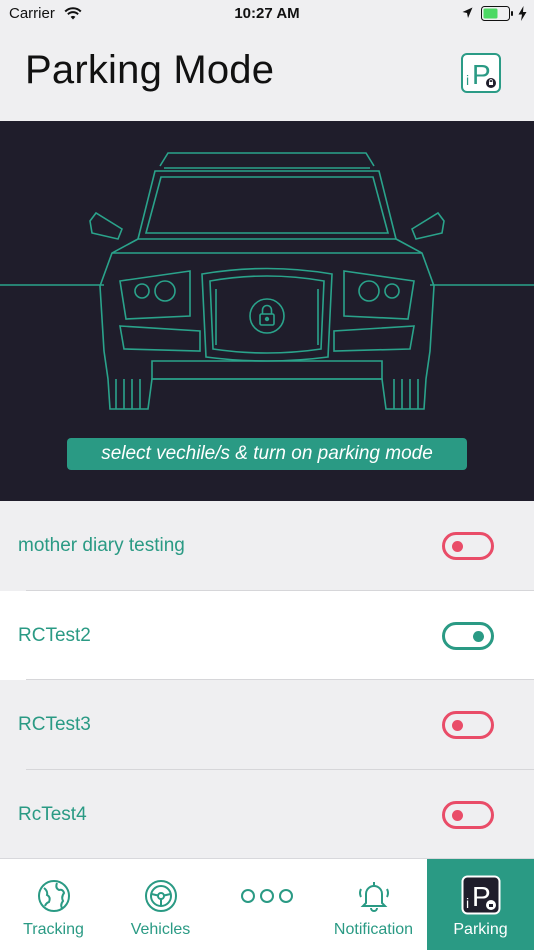 The image size is (534, 950). I want to click on vehicle-name: RCTest3, so click(54, 724).